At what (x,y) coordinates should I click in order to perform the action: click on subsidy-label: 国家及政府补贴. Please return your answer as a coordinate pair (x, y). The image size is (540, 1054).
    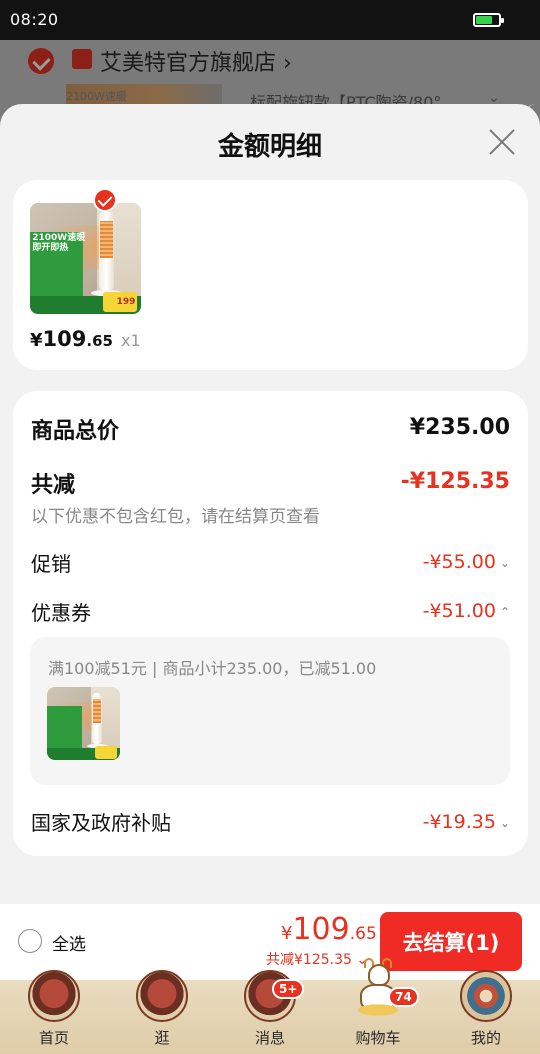
    Looking at the image, I should click on (101, 823).